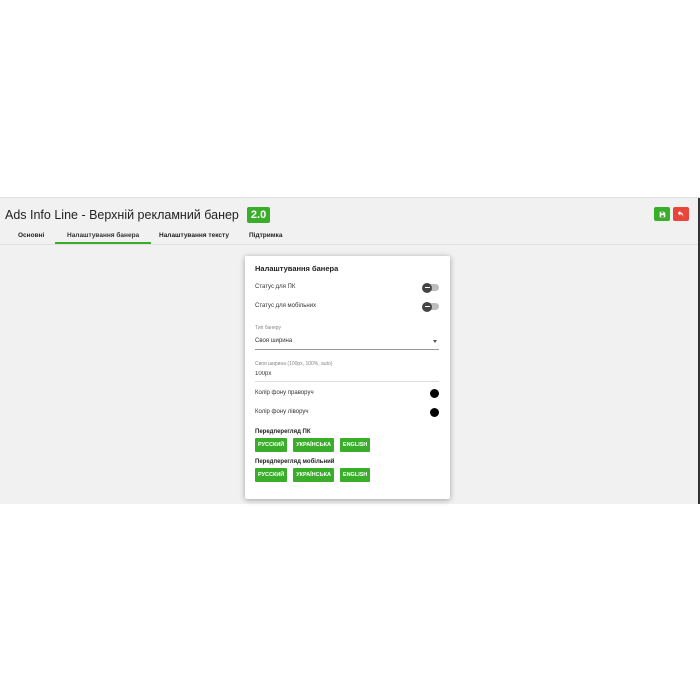  I want to click on banner-type-select: Своя ширина, so click(347, 342).